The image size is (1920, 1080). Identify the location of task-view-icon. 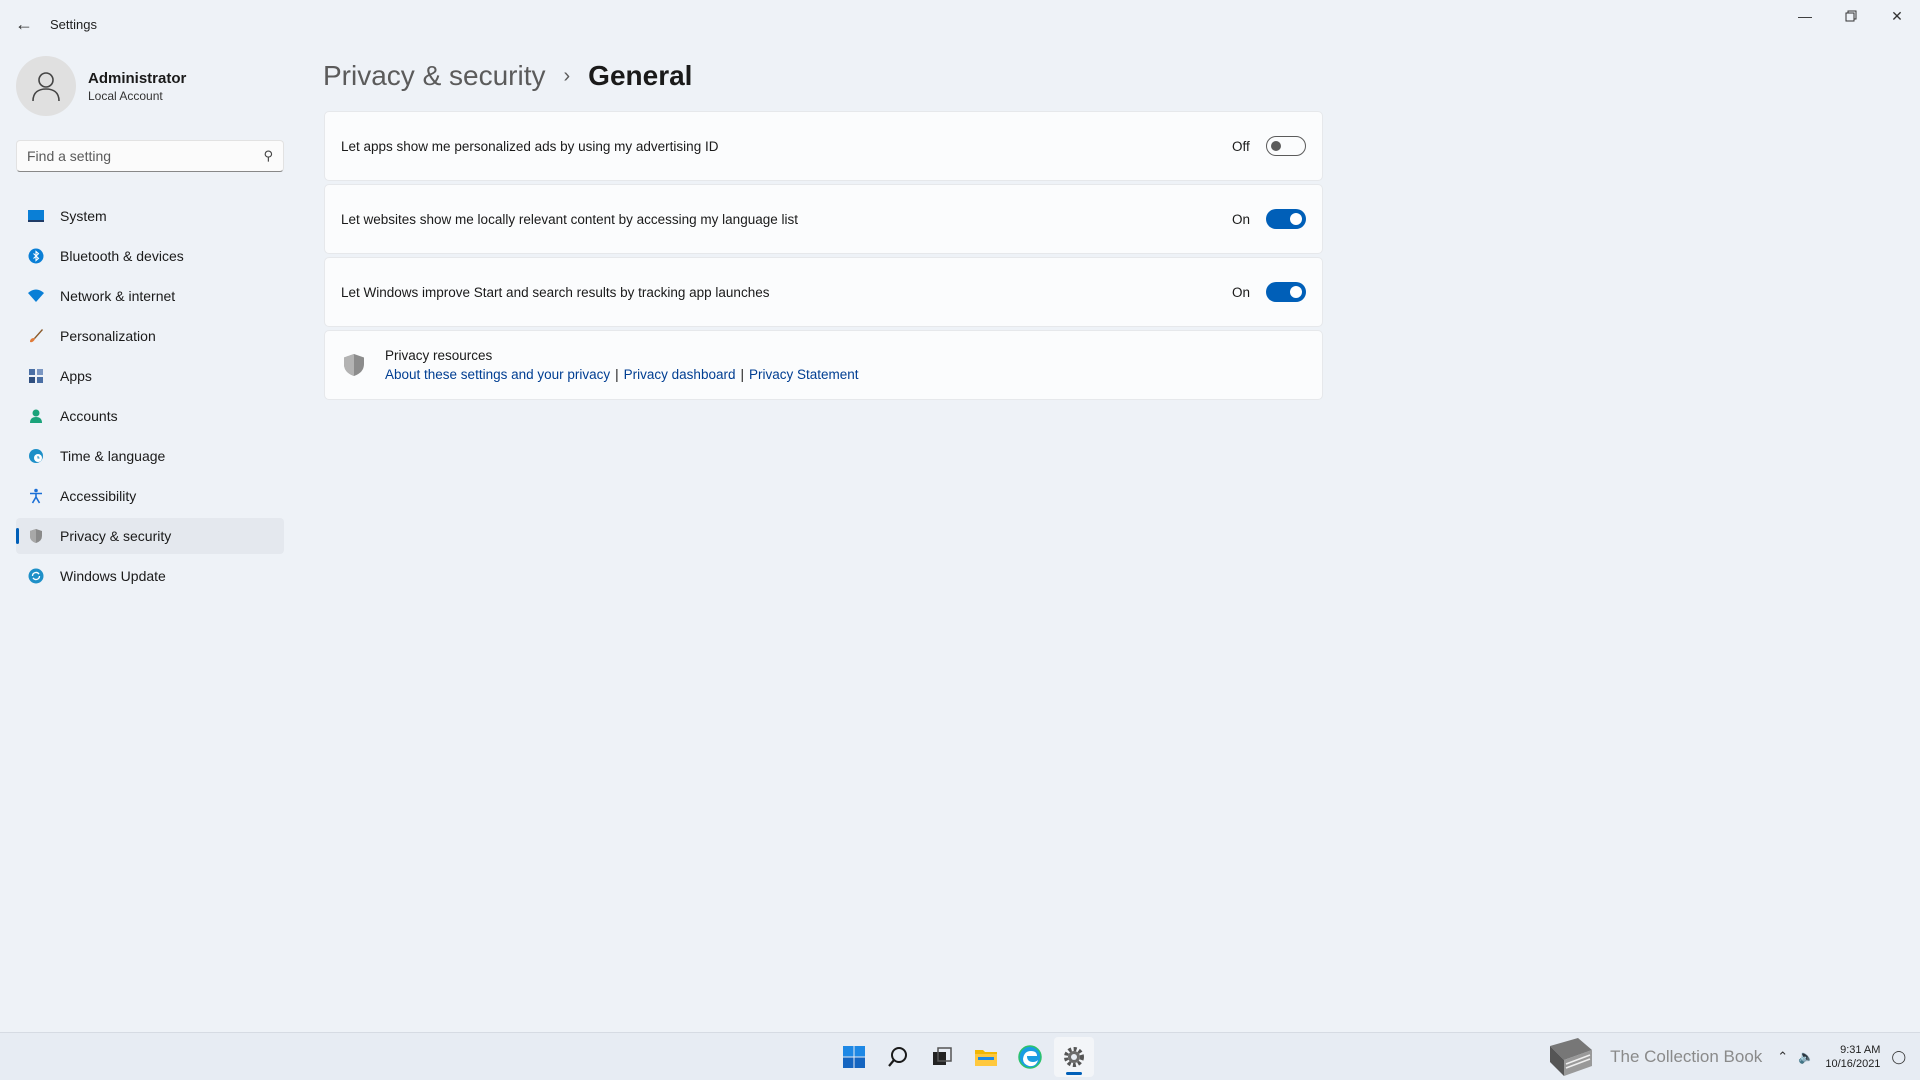
(942, 1056).